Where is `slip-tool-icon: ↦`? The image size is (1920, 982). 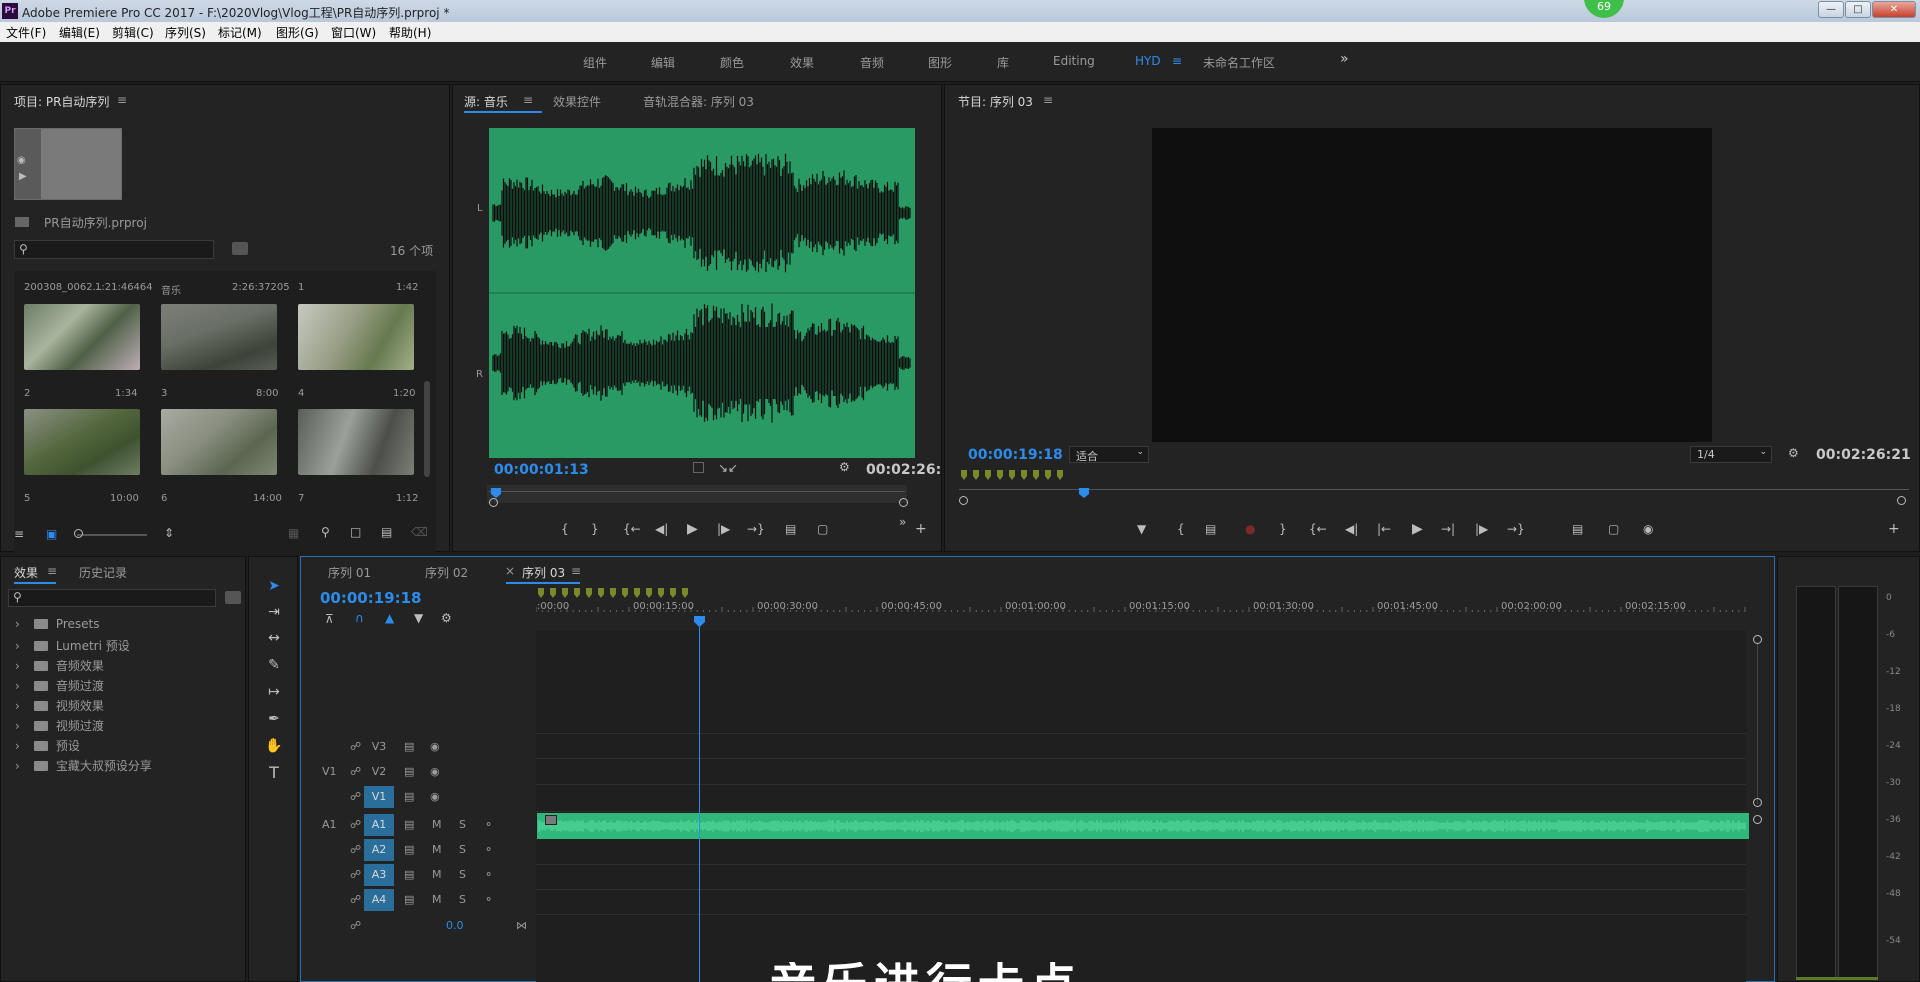 slip-tool-icon: ↦ is located at coordinates (274, 692).